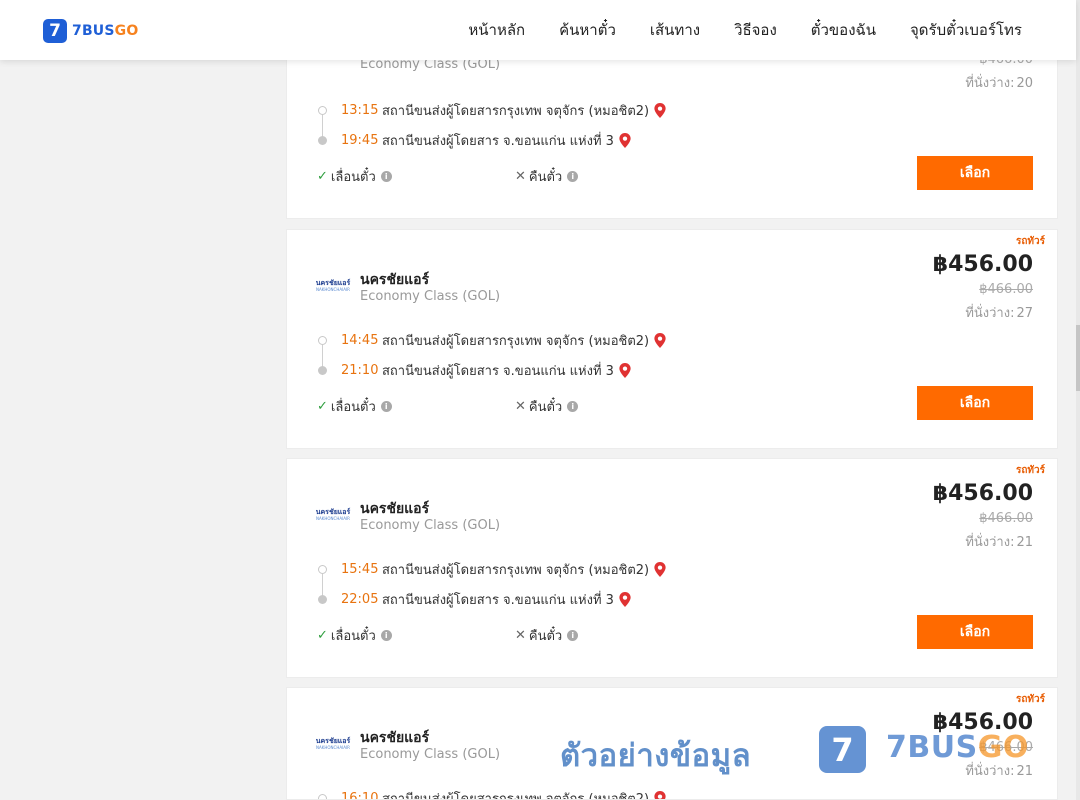 This screenshot has height=800, width=1080. What do you see at coordinates (496, 30) in the screenshot?
I see `nav-home: หน้าหลัก` at bounding box center [496, 30].